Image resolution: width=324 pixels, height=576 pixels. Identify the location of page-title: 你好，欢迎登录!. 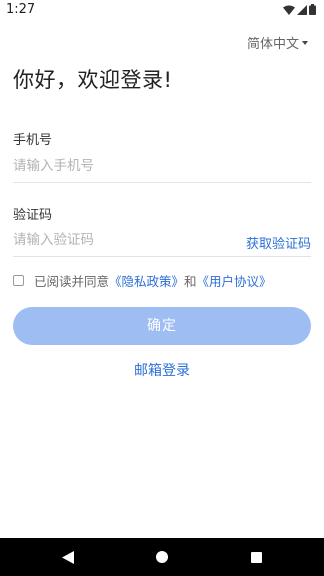
(93, 80).